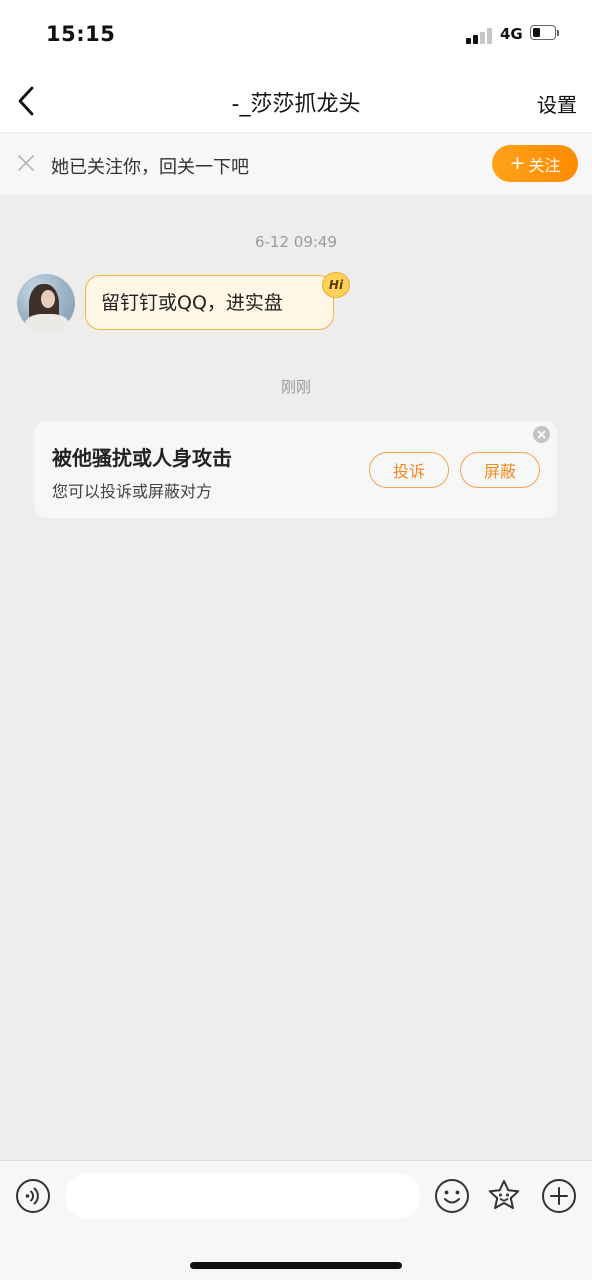 This screenshot has height=1280, width=592. I want to click on emoji-button, so click(452, 1196).